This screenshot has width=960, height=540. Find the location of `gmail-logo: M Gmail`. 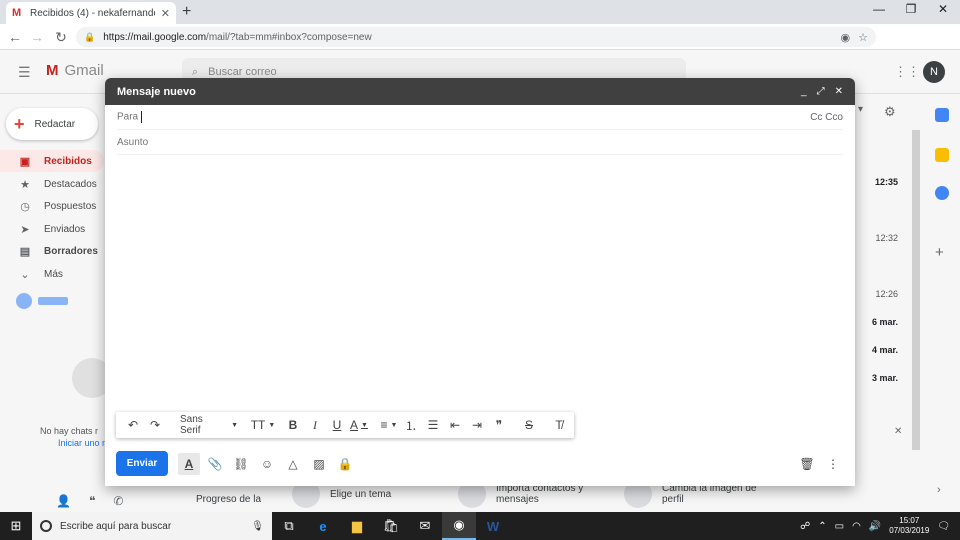

gmail-logo: M Gmail is located at coordinates (75, 70).